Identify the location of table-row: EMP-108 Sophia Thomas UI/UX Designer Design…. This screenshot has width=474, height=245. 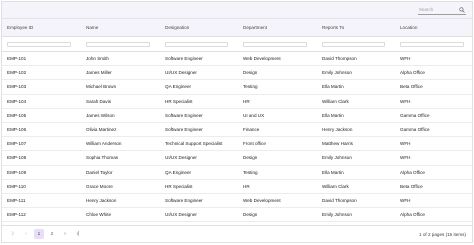
(237, 158).